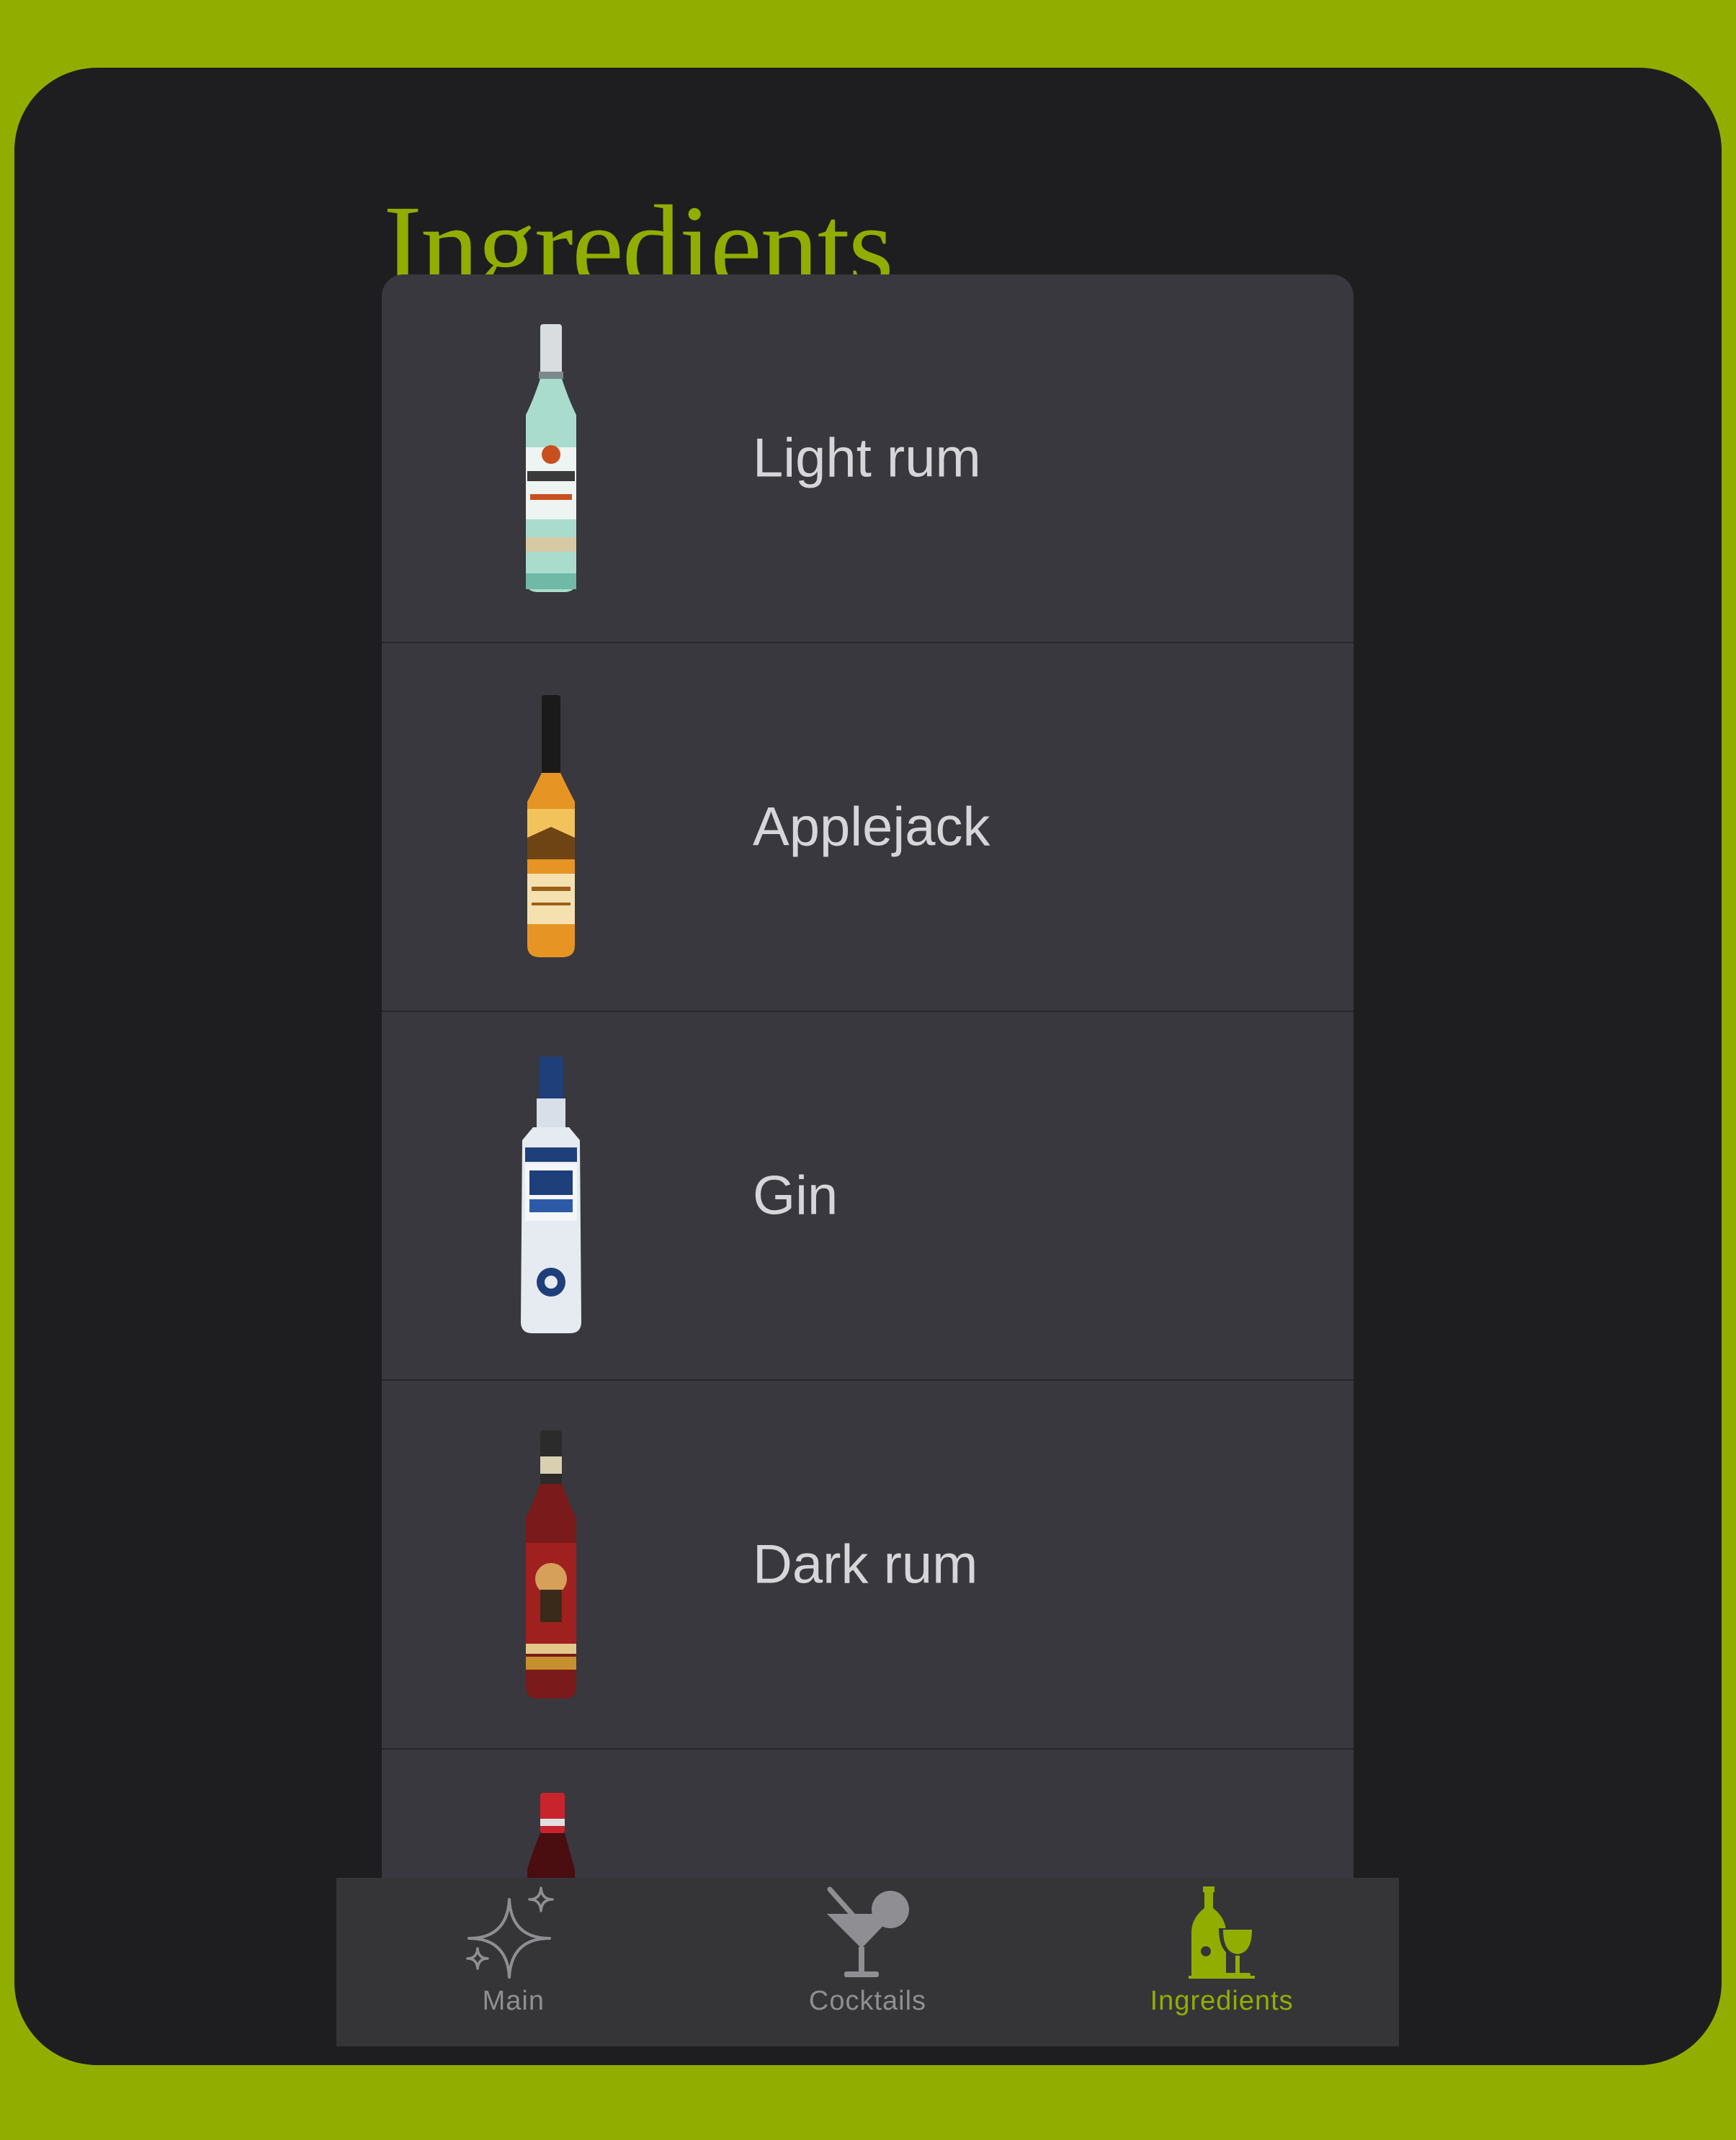 Image resolution: width=1736 pixels, height=2140 pixels. Describe the element at coordinates (871, 827) in the screenshot. I see `ingredient-name: Applejack` at that location.